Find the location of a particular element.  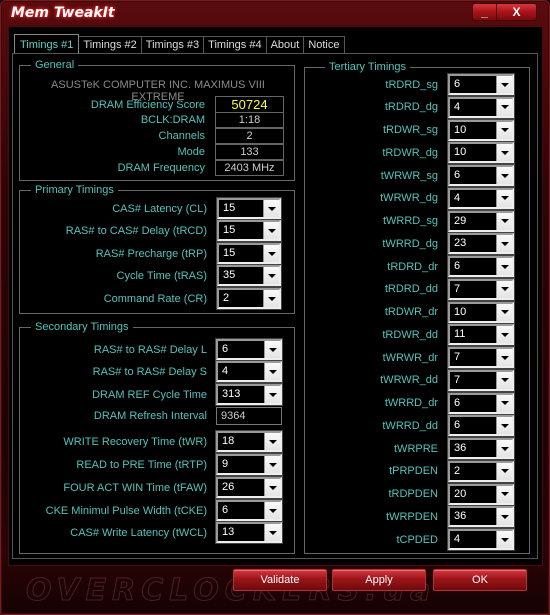

general-field-label: DRAM Efficiency Score is located at coordinates (147, 104).